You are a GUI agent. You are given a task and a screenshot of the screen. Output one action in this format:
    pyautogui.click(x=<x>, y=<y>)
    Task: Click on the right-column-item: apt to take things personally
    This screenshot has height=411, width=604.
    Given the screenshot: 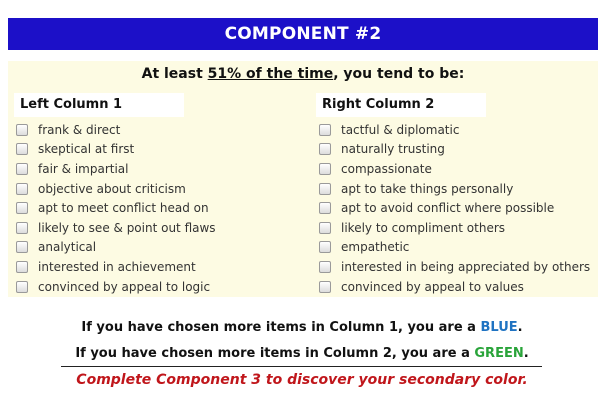 What is the action you would take?
    pyautogui.click(x=454, y=189)
    